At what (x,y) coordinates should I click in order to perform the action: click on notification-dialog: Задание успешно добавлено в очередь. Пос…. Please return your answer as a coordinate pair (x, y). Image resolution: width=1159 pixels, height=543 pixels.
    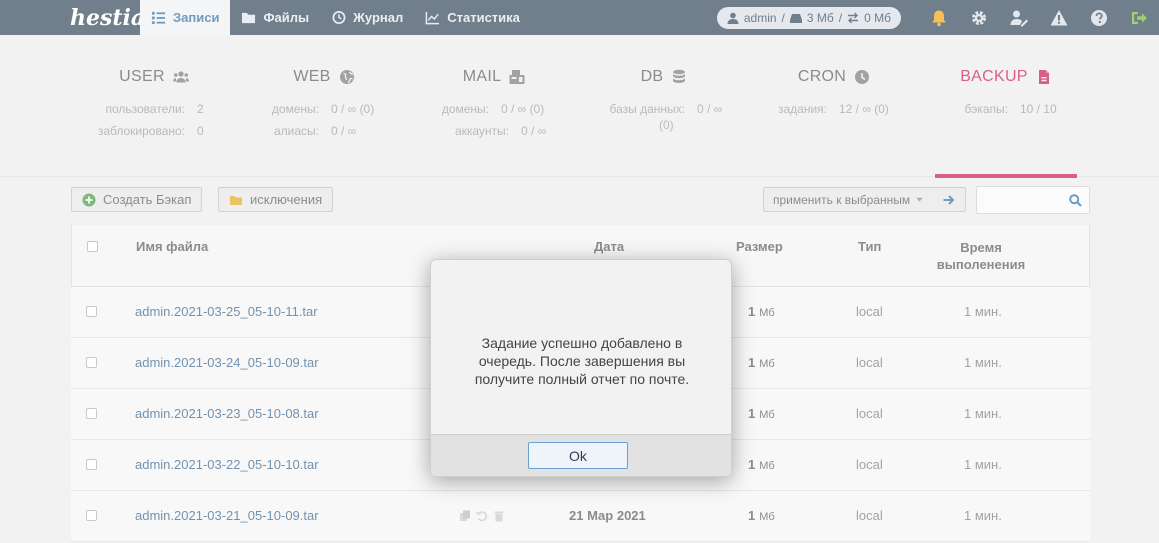
    Looking at the image, I should click on (581, 368).